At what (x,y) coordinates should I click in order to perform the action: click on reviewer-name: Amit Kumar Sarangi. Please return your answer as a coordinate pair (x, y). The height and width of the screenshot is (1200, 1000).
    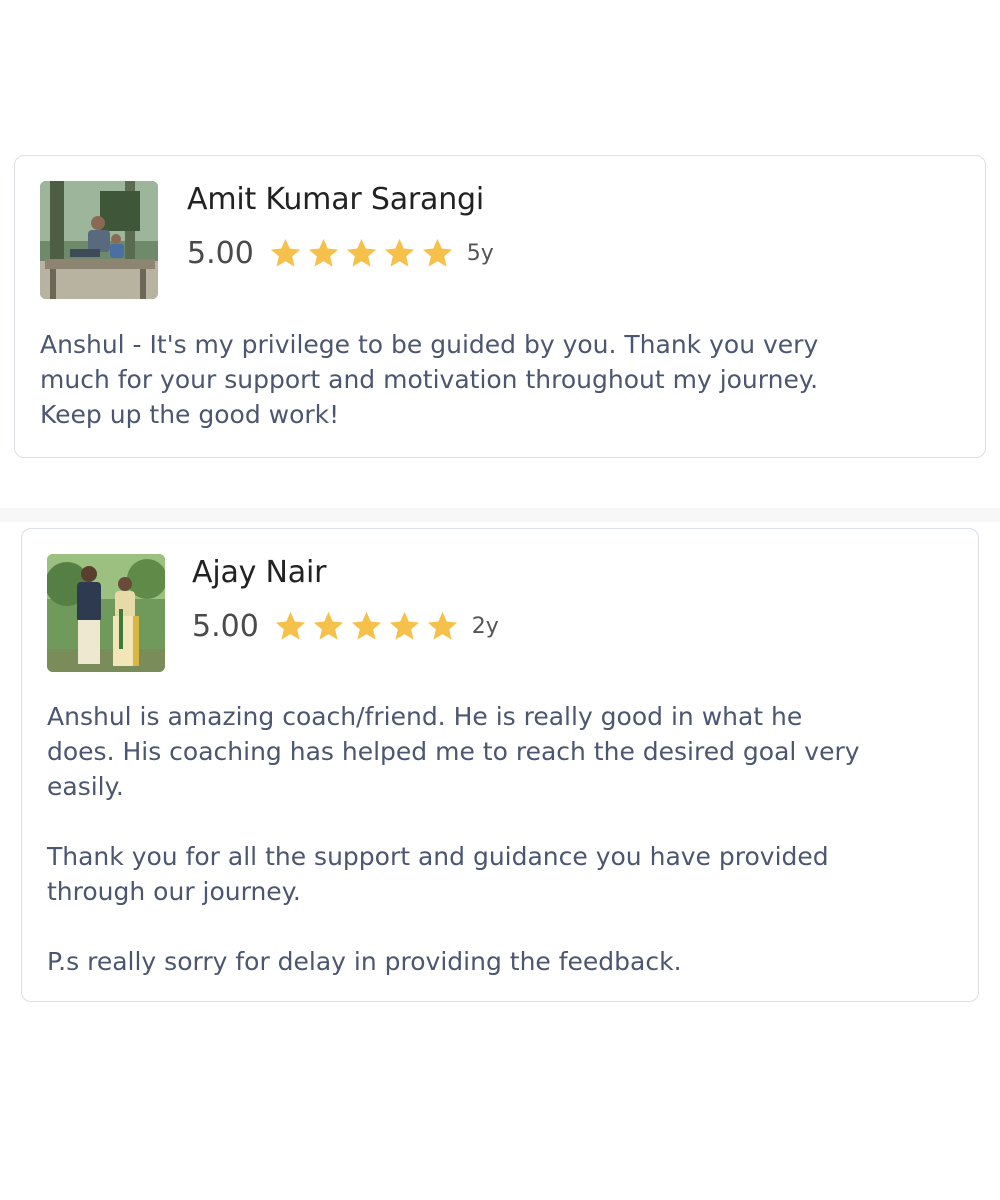
    Looking at the image, I should click on (335, 199).